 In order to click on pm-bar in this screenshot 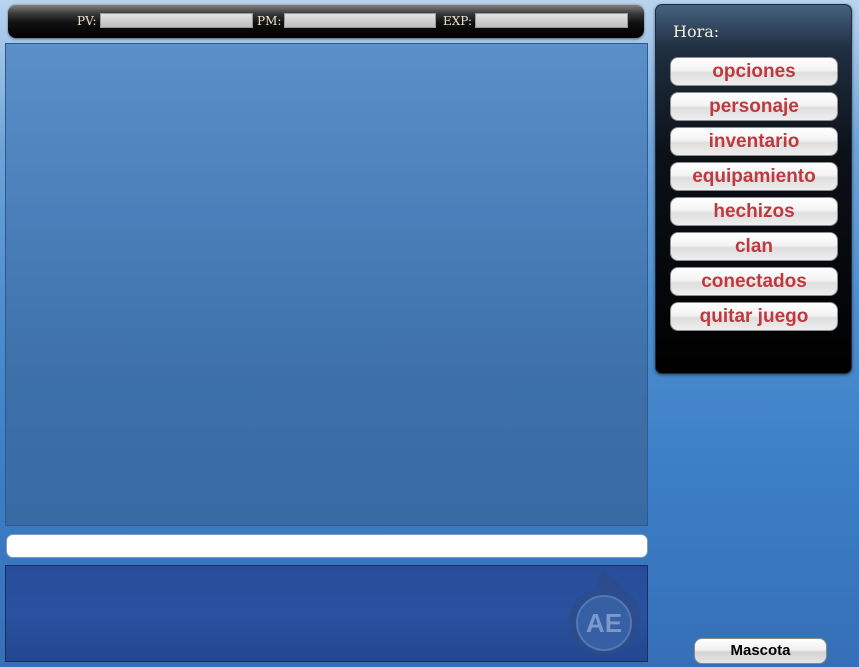, I will do `click(360, 20)`.